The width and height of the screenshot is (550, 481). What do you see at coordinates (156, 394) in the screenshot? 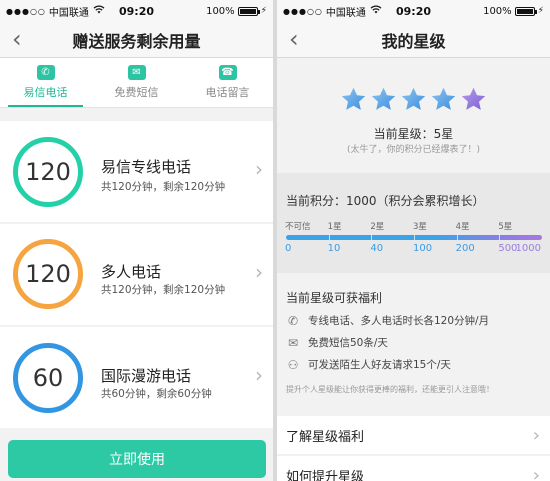
I see `service-detail: 共60分钟，剩余60分钟` at bounding box center [156, 394].